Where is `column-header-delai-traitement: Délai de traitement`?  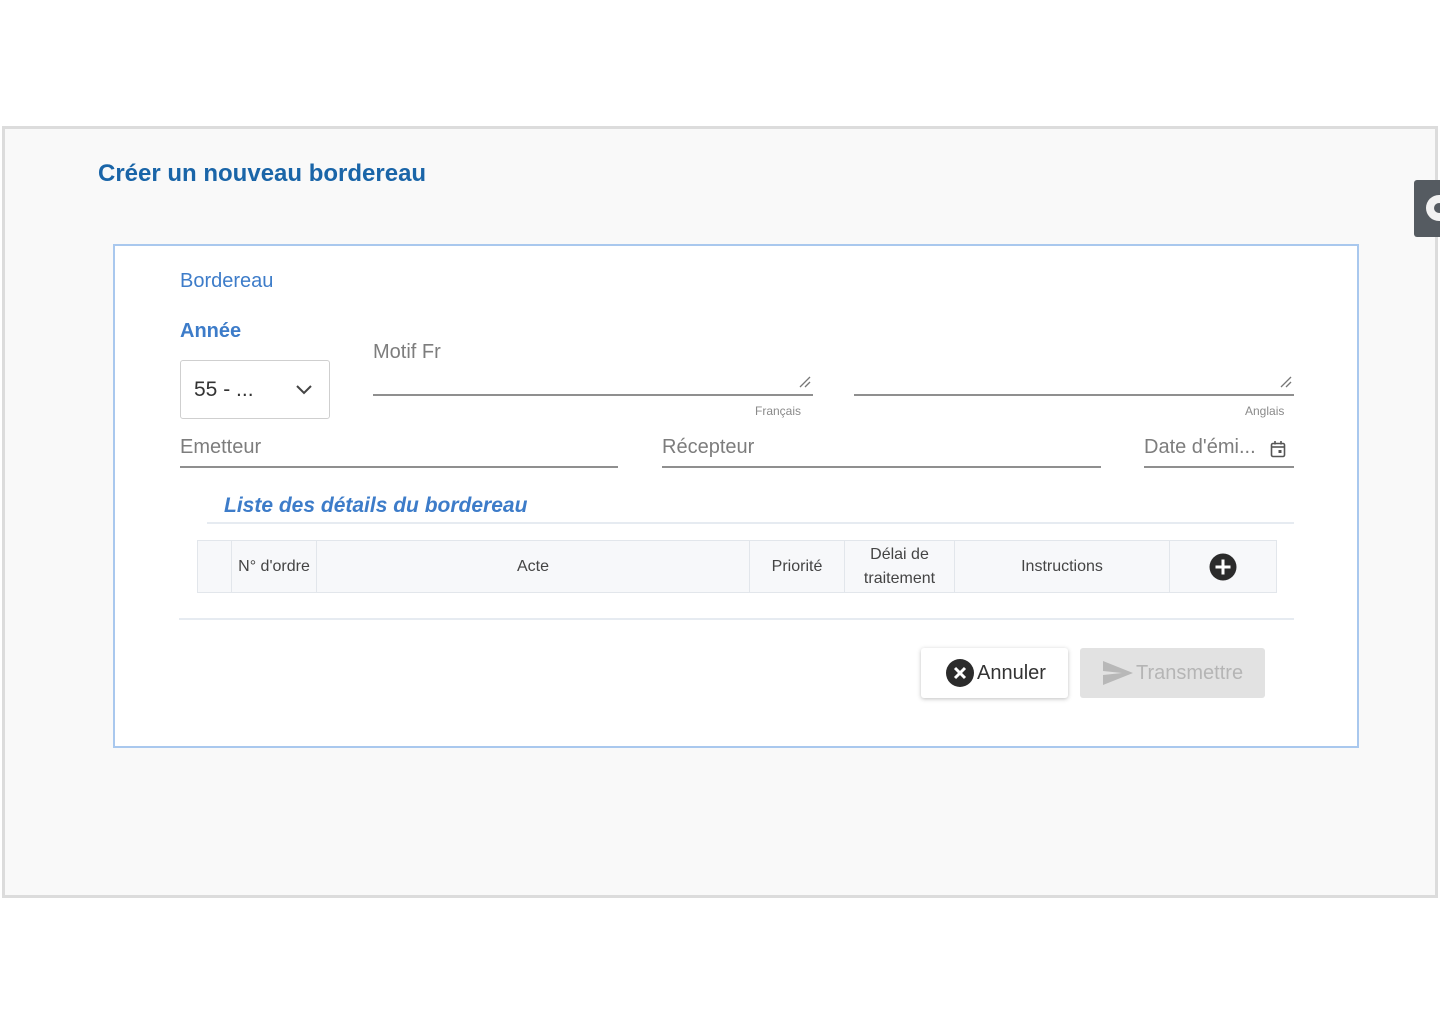 column-header-delai-traitement: Délai de traitement is located at coordinates (900, 566).